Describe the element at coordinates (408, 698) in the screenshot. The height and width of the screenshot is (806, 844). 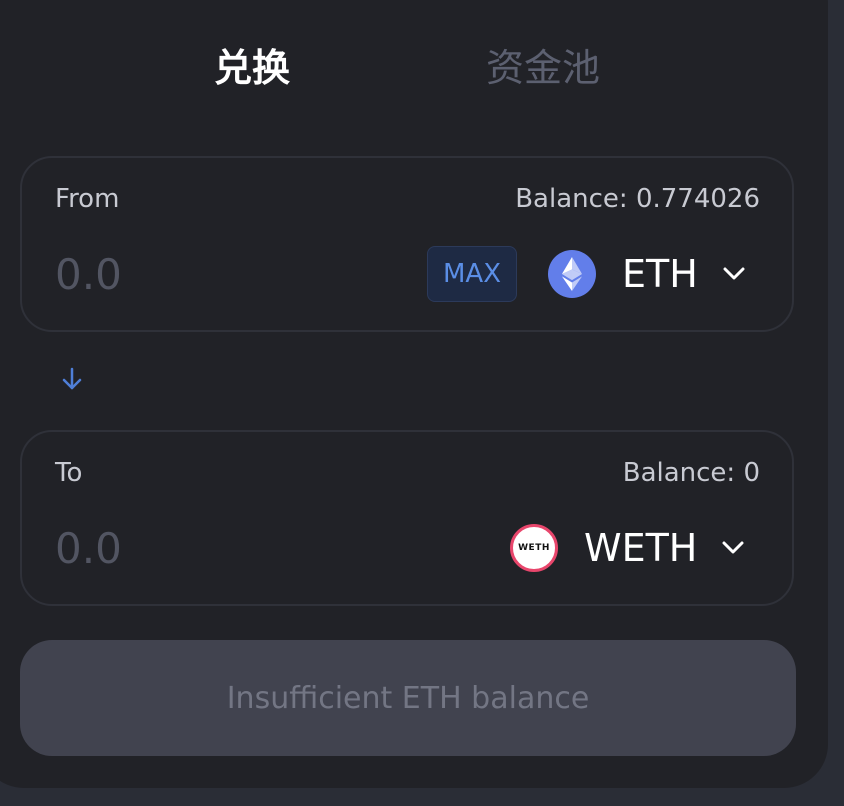
I see `swap-submit-button: Insufficient ETH balance` at that location.